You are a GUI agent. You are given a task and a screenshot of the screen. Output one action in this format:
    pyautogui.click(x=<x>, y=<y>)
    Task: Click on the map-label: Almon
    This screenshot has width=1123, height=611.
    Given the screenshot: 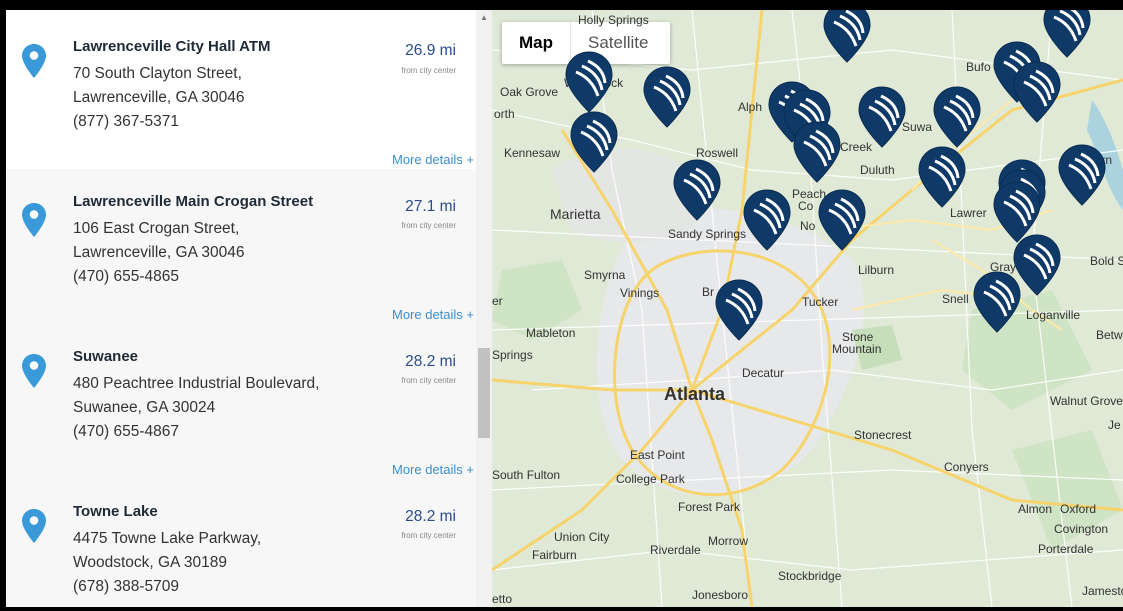 What is the action you would take?
    pyautogui.click(x=1035, y=509)
    